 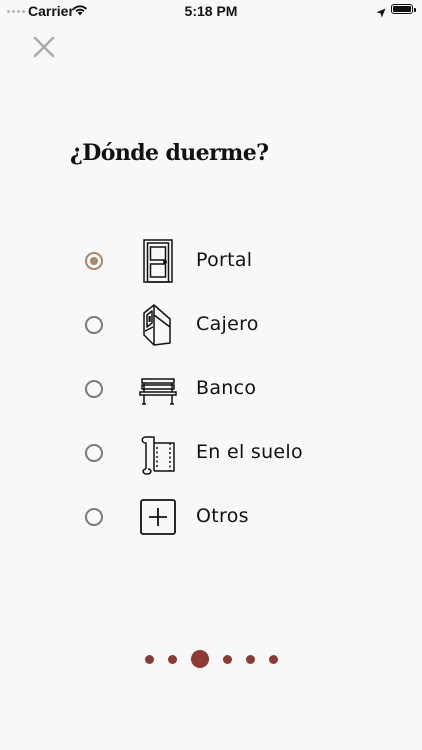 What do you see at coordinates (94, 325) in the screenshot?
I see `radio-cajero` at bounding box center [94, 325].